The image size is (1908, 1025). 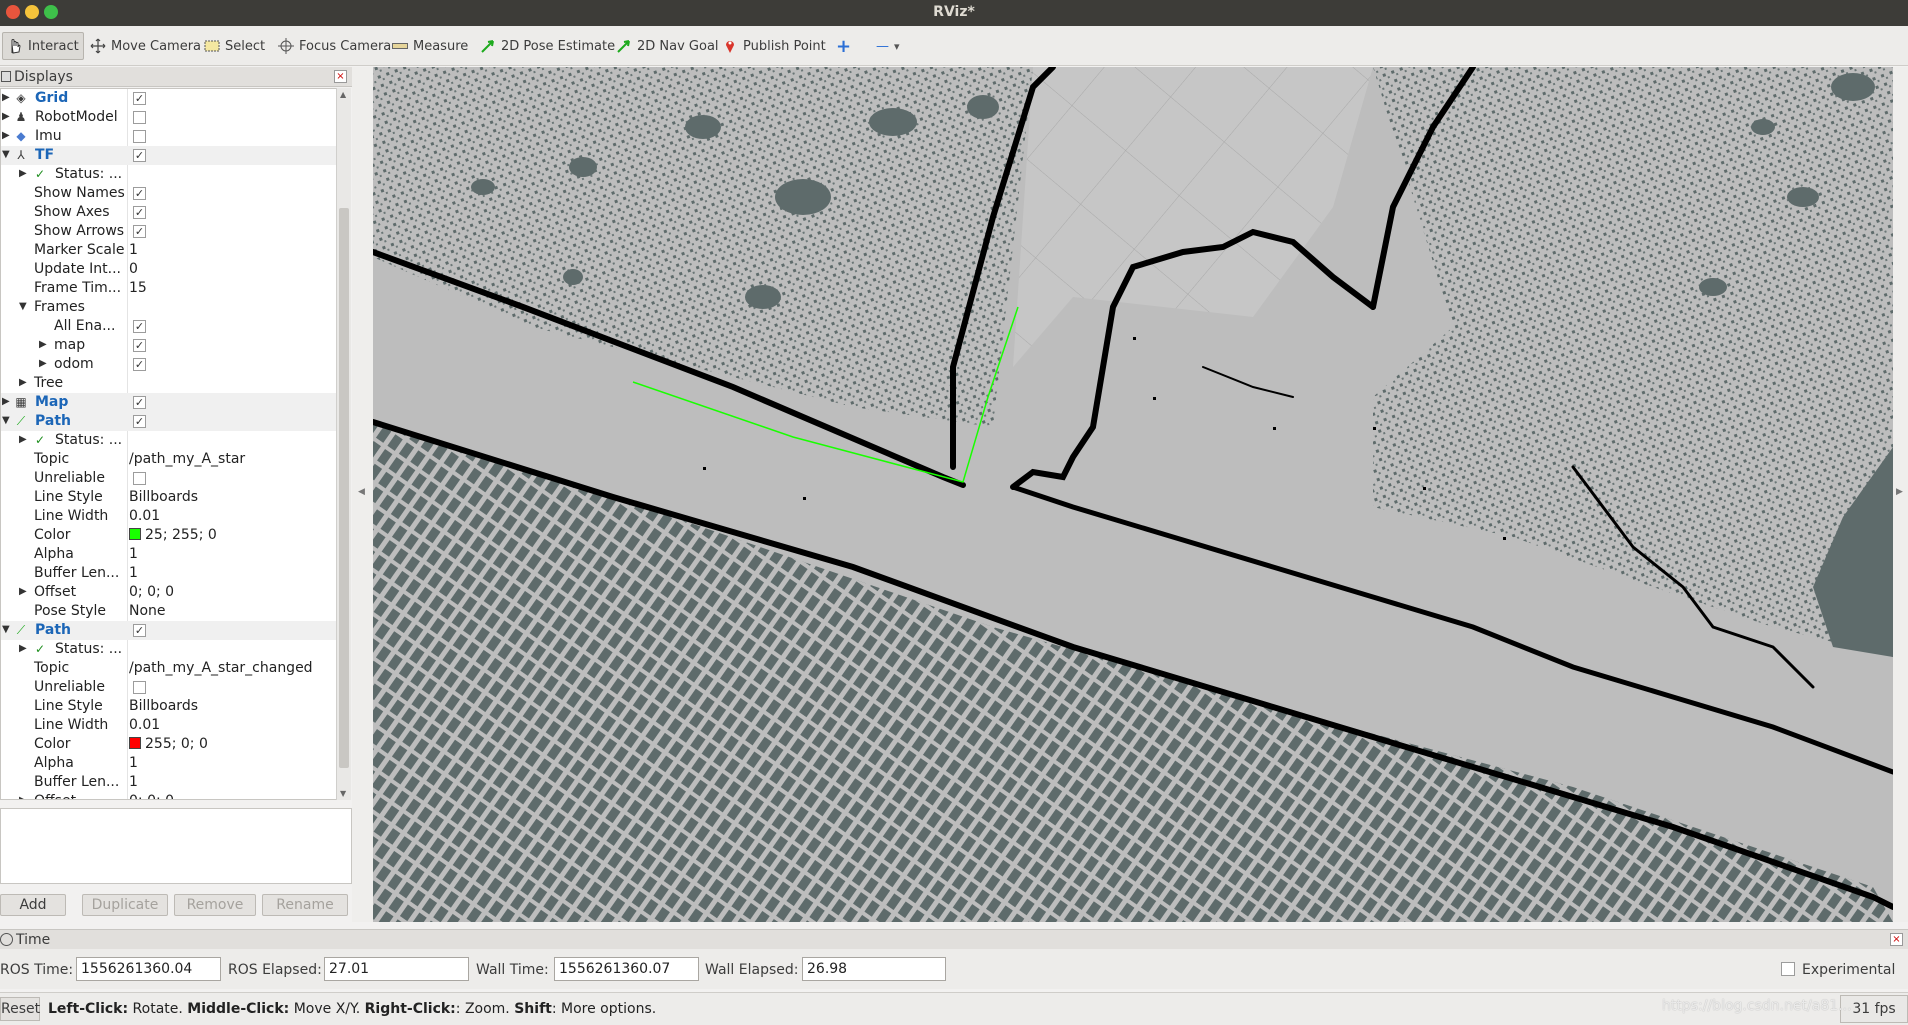 What do you see at coordinates (396, 969) in the screenshot?
I see `ros-elapsed-field: 27.01` at bounding box center [396, 969].